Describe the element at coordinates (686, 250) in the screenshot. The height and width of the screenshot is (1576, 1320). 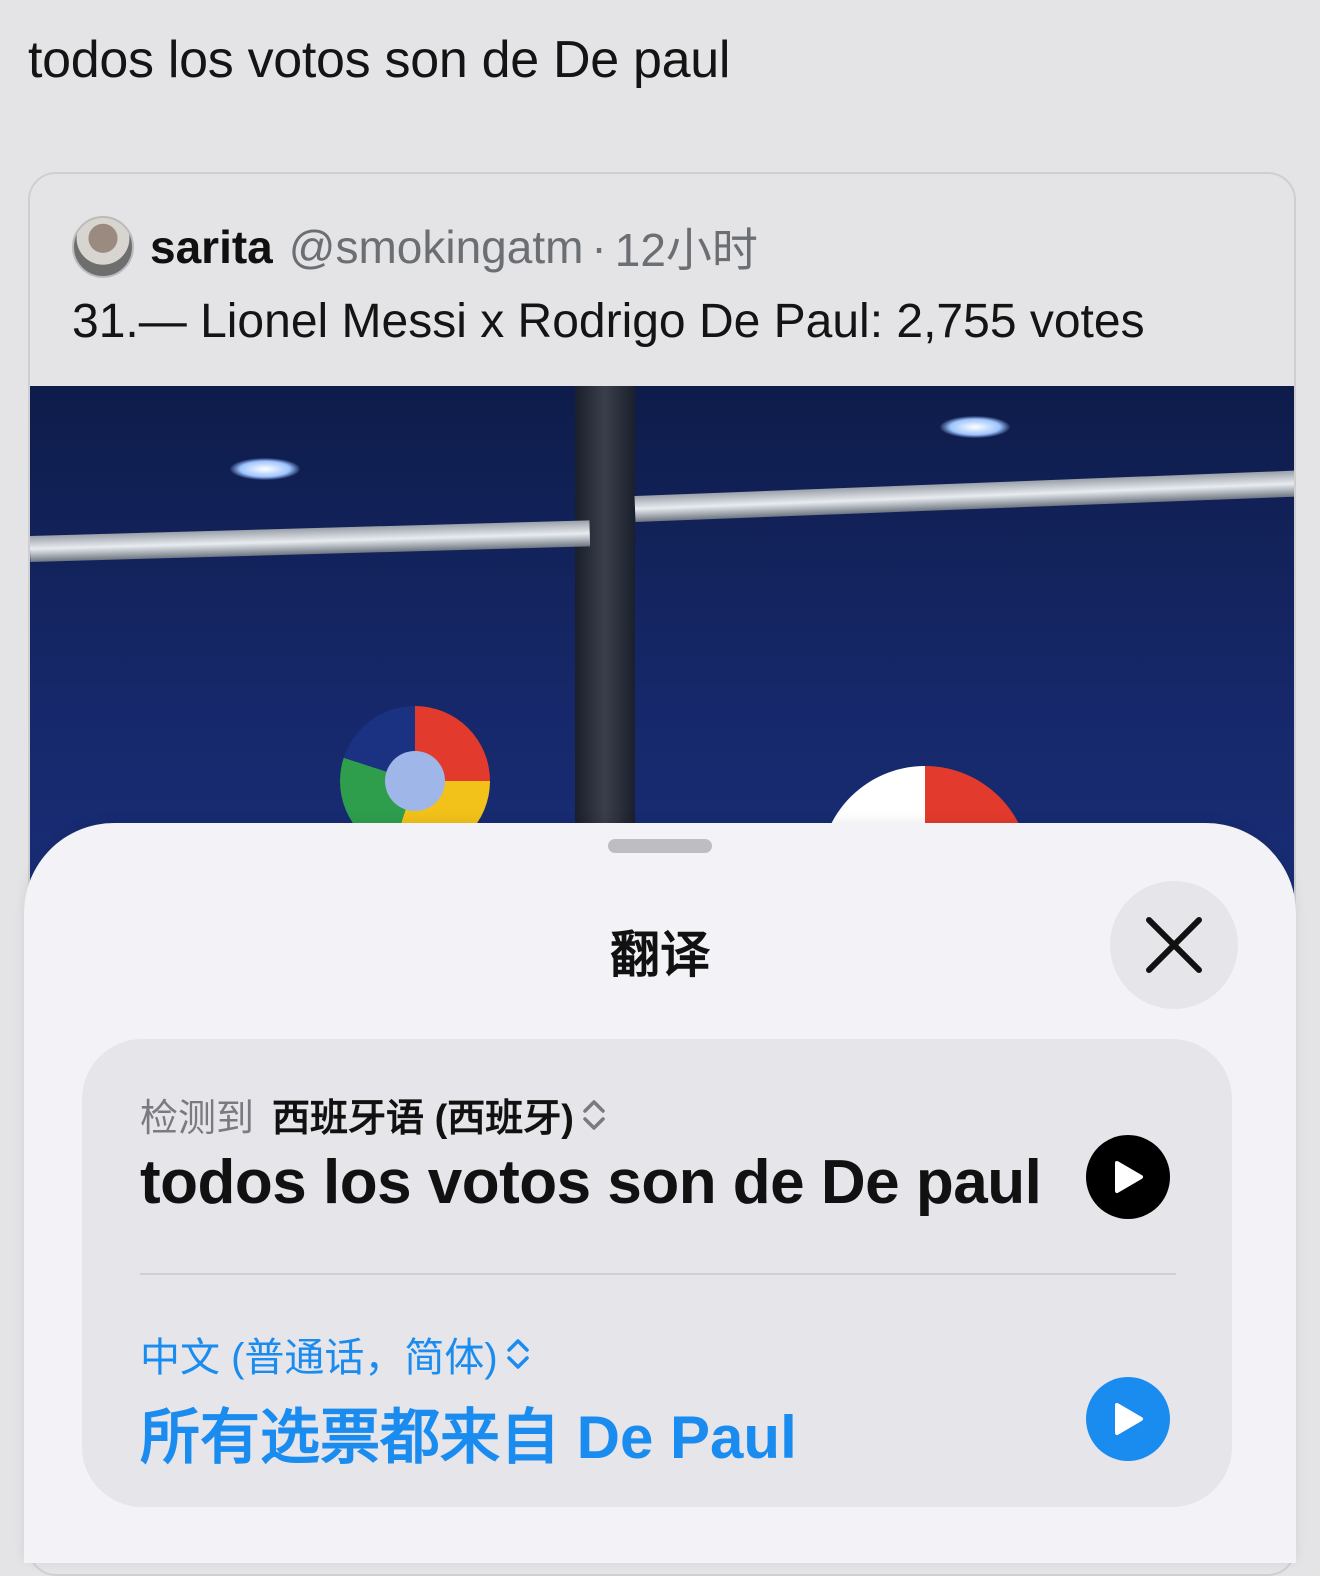
I see `timestamp: 12小时` at that location.